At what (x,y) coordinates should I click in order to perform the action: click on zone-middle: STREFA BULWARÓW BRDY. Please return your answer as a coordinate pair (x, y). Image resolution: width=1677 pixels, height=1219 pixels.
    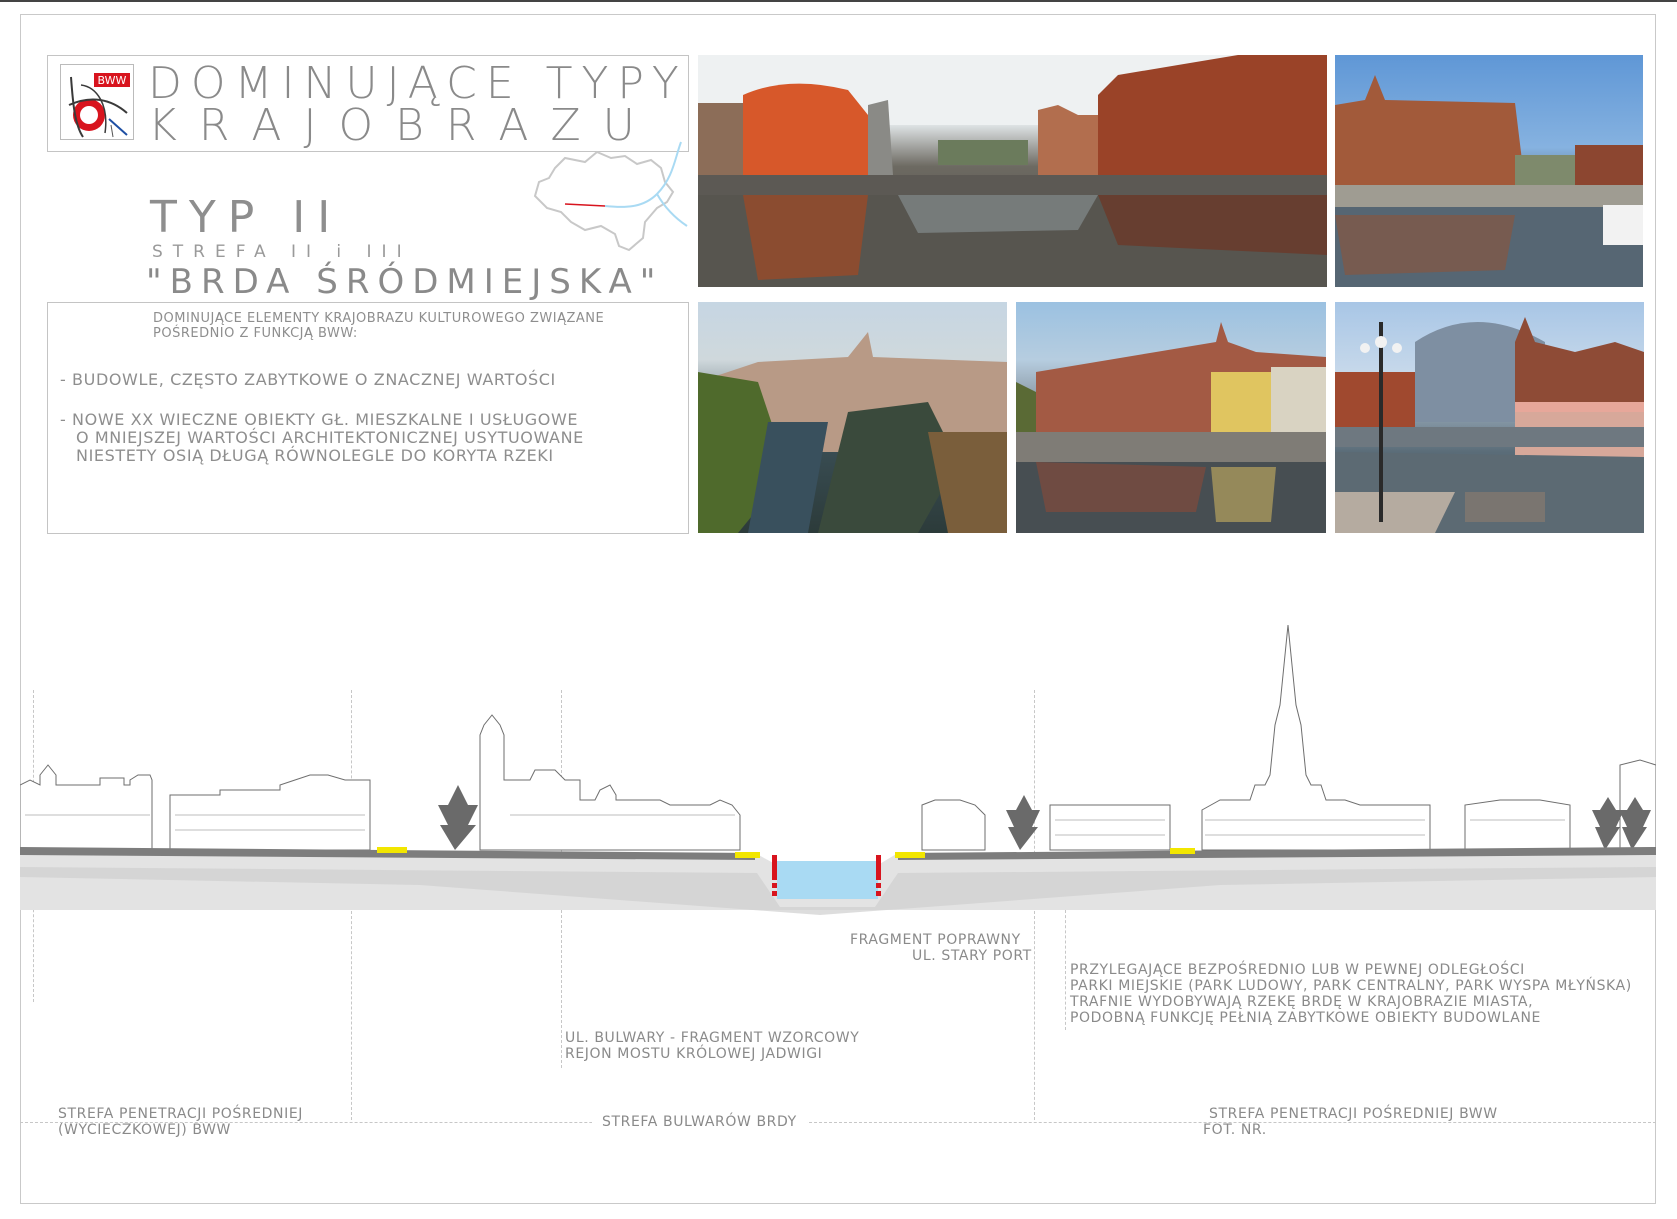
    Looking at the image, I should click on (699, 1122).